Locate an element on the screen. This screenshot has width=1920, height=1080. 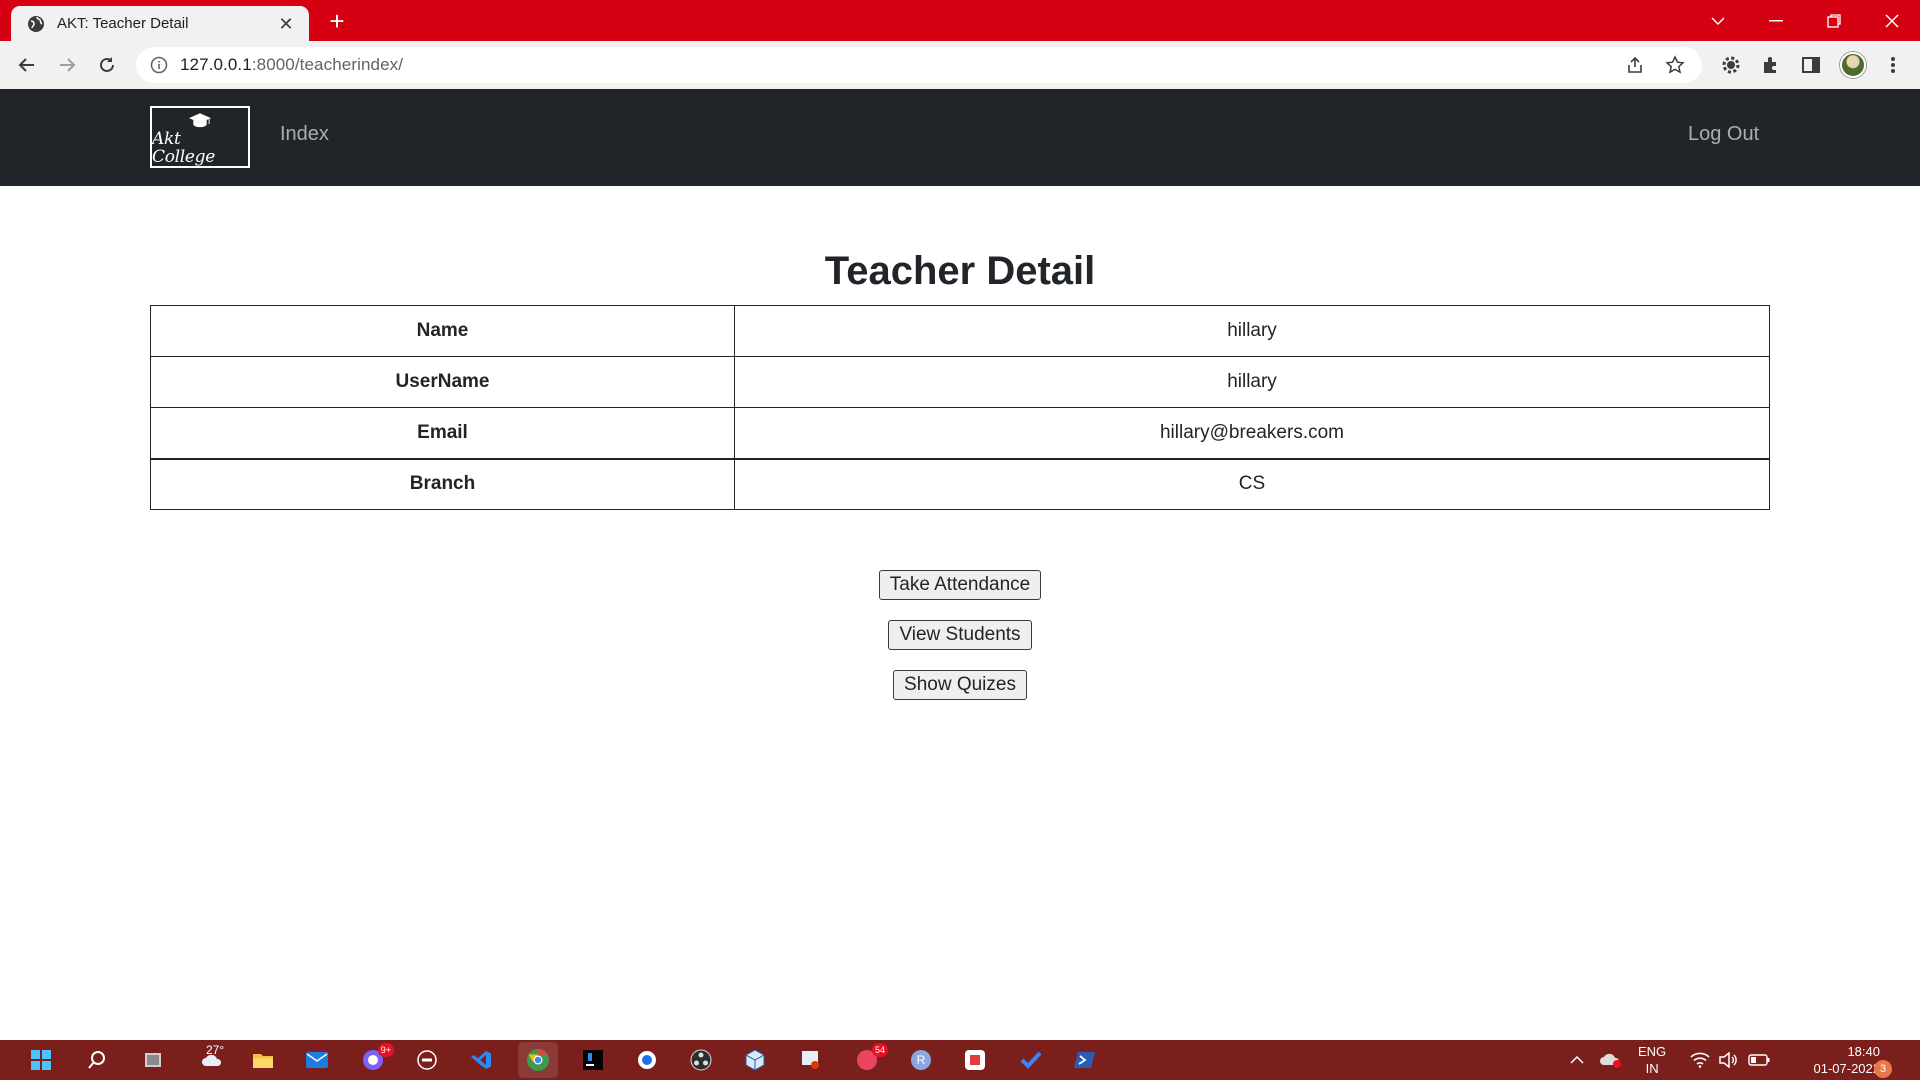
url-text: 127.0.0.1:8000/teacherindex/ is located at coordinates (292, 64).